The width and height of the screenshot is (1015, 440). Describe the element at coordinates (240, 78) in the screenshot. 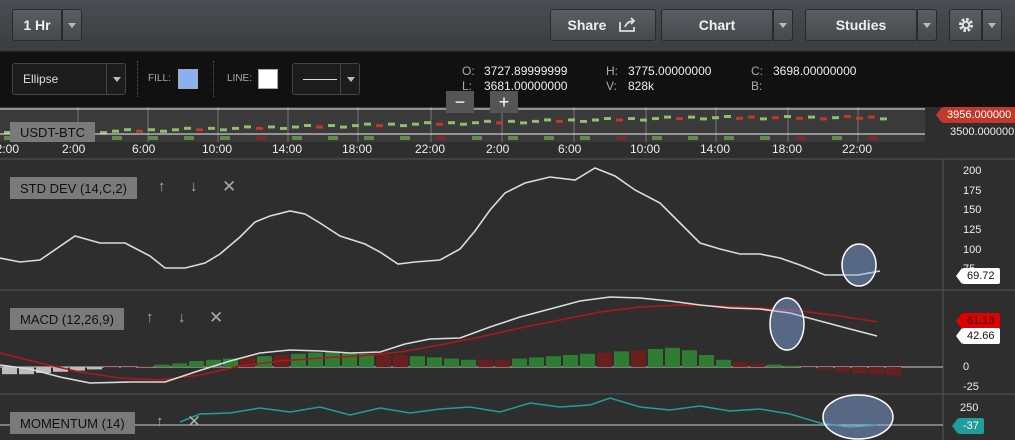

I see `line-label: LINE:` at that location.